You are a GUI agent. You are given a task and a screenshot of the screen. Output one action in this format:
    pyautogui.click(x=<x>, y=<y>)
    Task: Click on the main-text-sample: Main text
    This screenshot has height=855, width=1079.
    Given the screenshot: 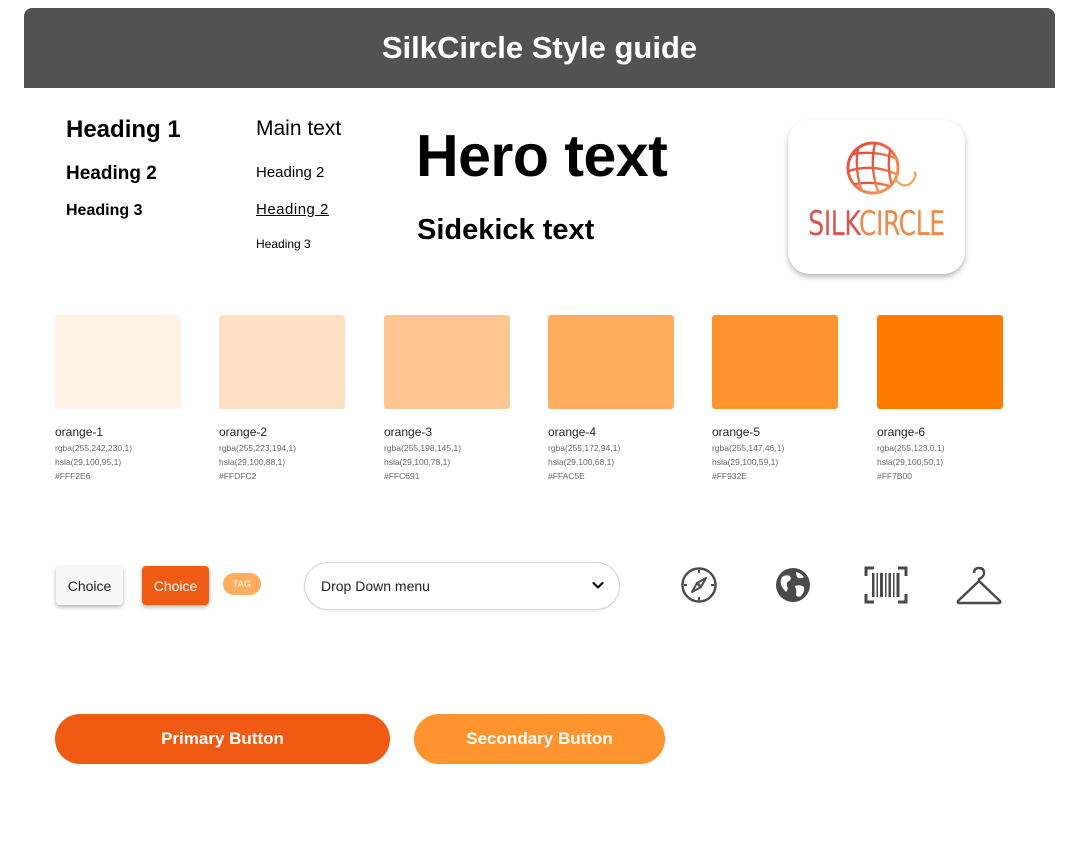 What is the action you would take?
    pyautogui.click(x=299, y=128)
    